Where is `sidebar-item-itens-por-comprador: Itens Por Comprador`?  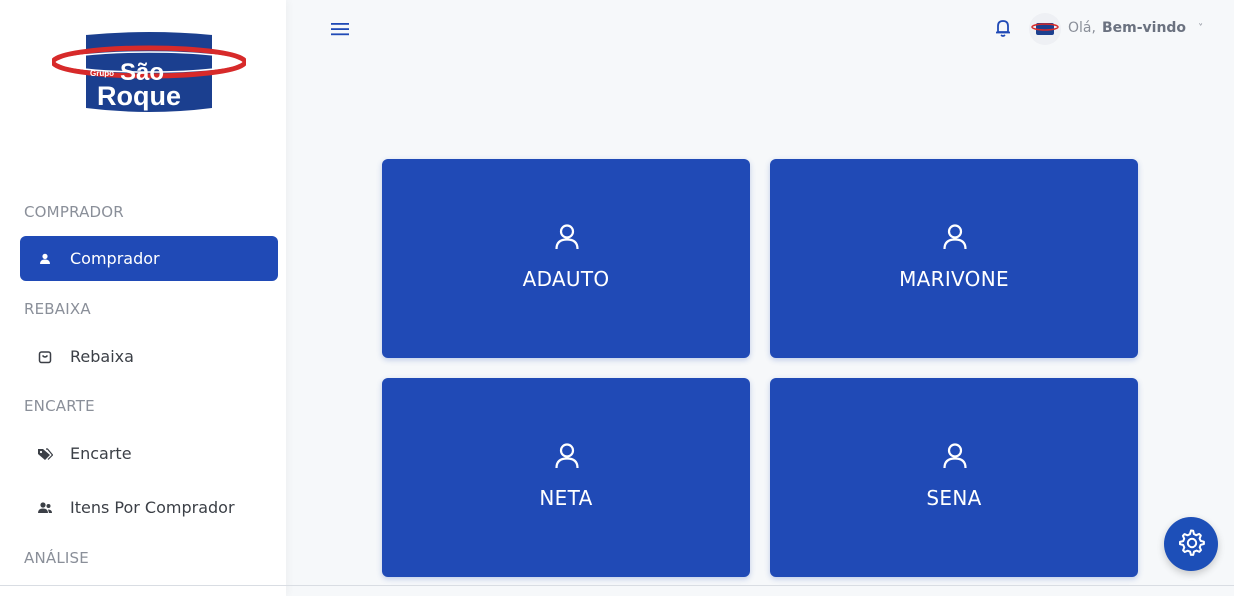
sidebar-item-itens-por-comprador: Itens Por Comprador is located at coordinates (149, 507).